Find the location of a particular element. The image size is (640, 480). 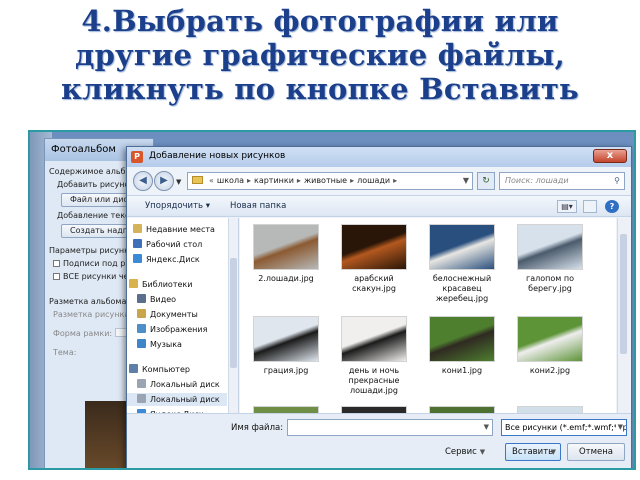

libraries-icon is located at coordinates (133, 283).